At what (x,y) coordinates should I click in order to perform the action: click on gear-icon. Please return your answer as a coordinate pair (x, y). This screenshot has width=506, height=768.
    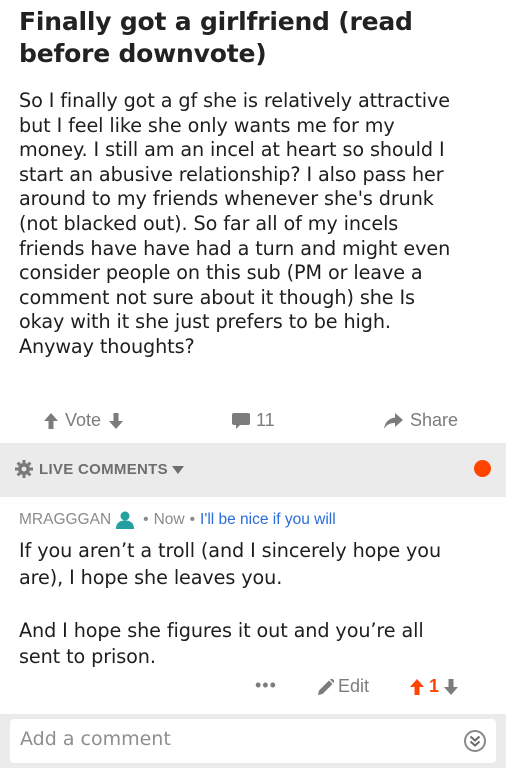
    Looking at the image, I should click on (24, 469).